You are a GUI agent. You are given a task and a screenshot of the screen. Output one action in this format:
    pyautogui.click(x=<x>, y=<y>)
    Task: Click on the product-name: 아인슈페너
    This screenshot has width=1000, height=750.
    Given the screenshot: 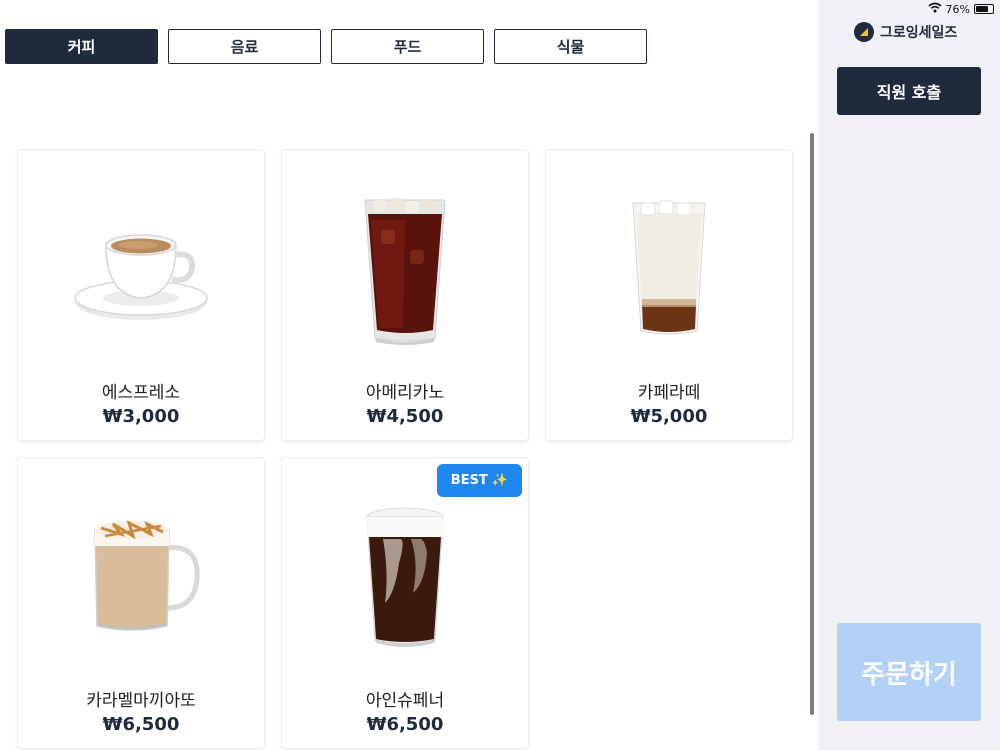 What is the action you would take?
    pyautogui.click(x=405, y=701)
    